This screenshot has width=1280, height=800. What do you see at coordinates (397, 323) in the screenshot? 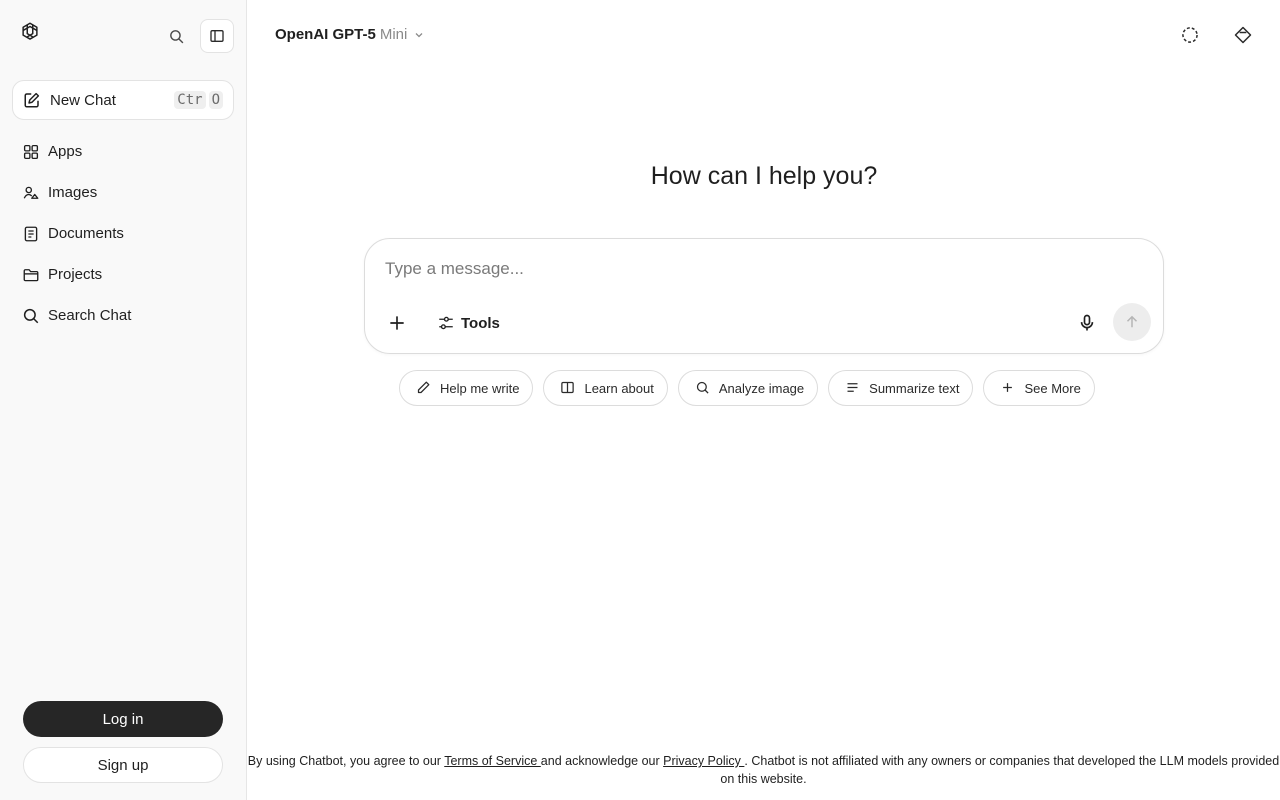
I see `attach-plus-icon` at bounding box center [397, 323].